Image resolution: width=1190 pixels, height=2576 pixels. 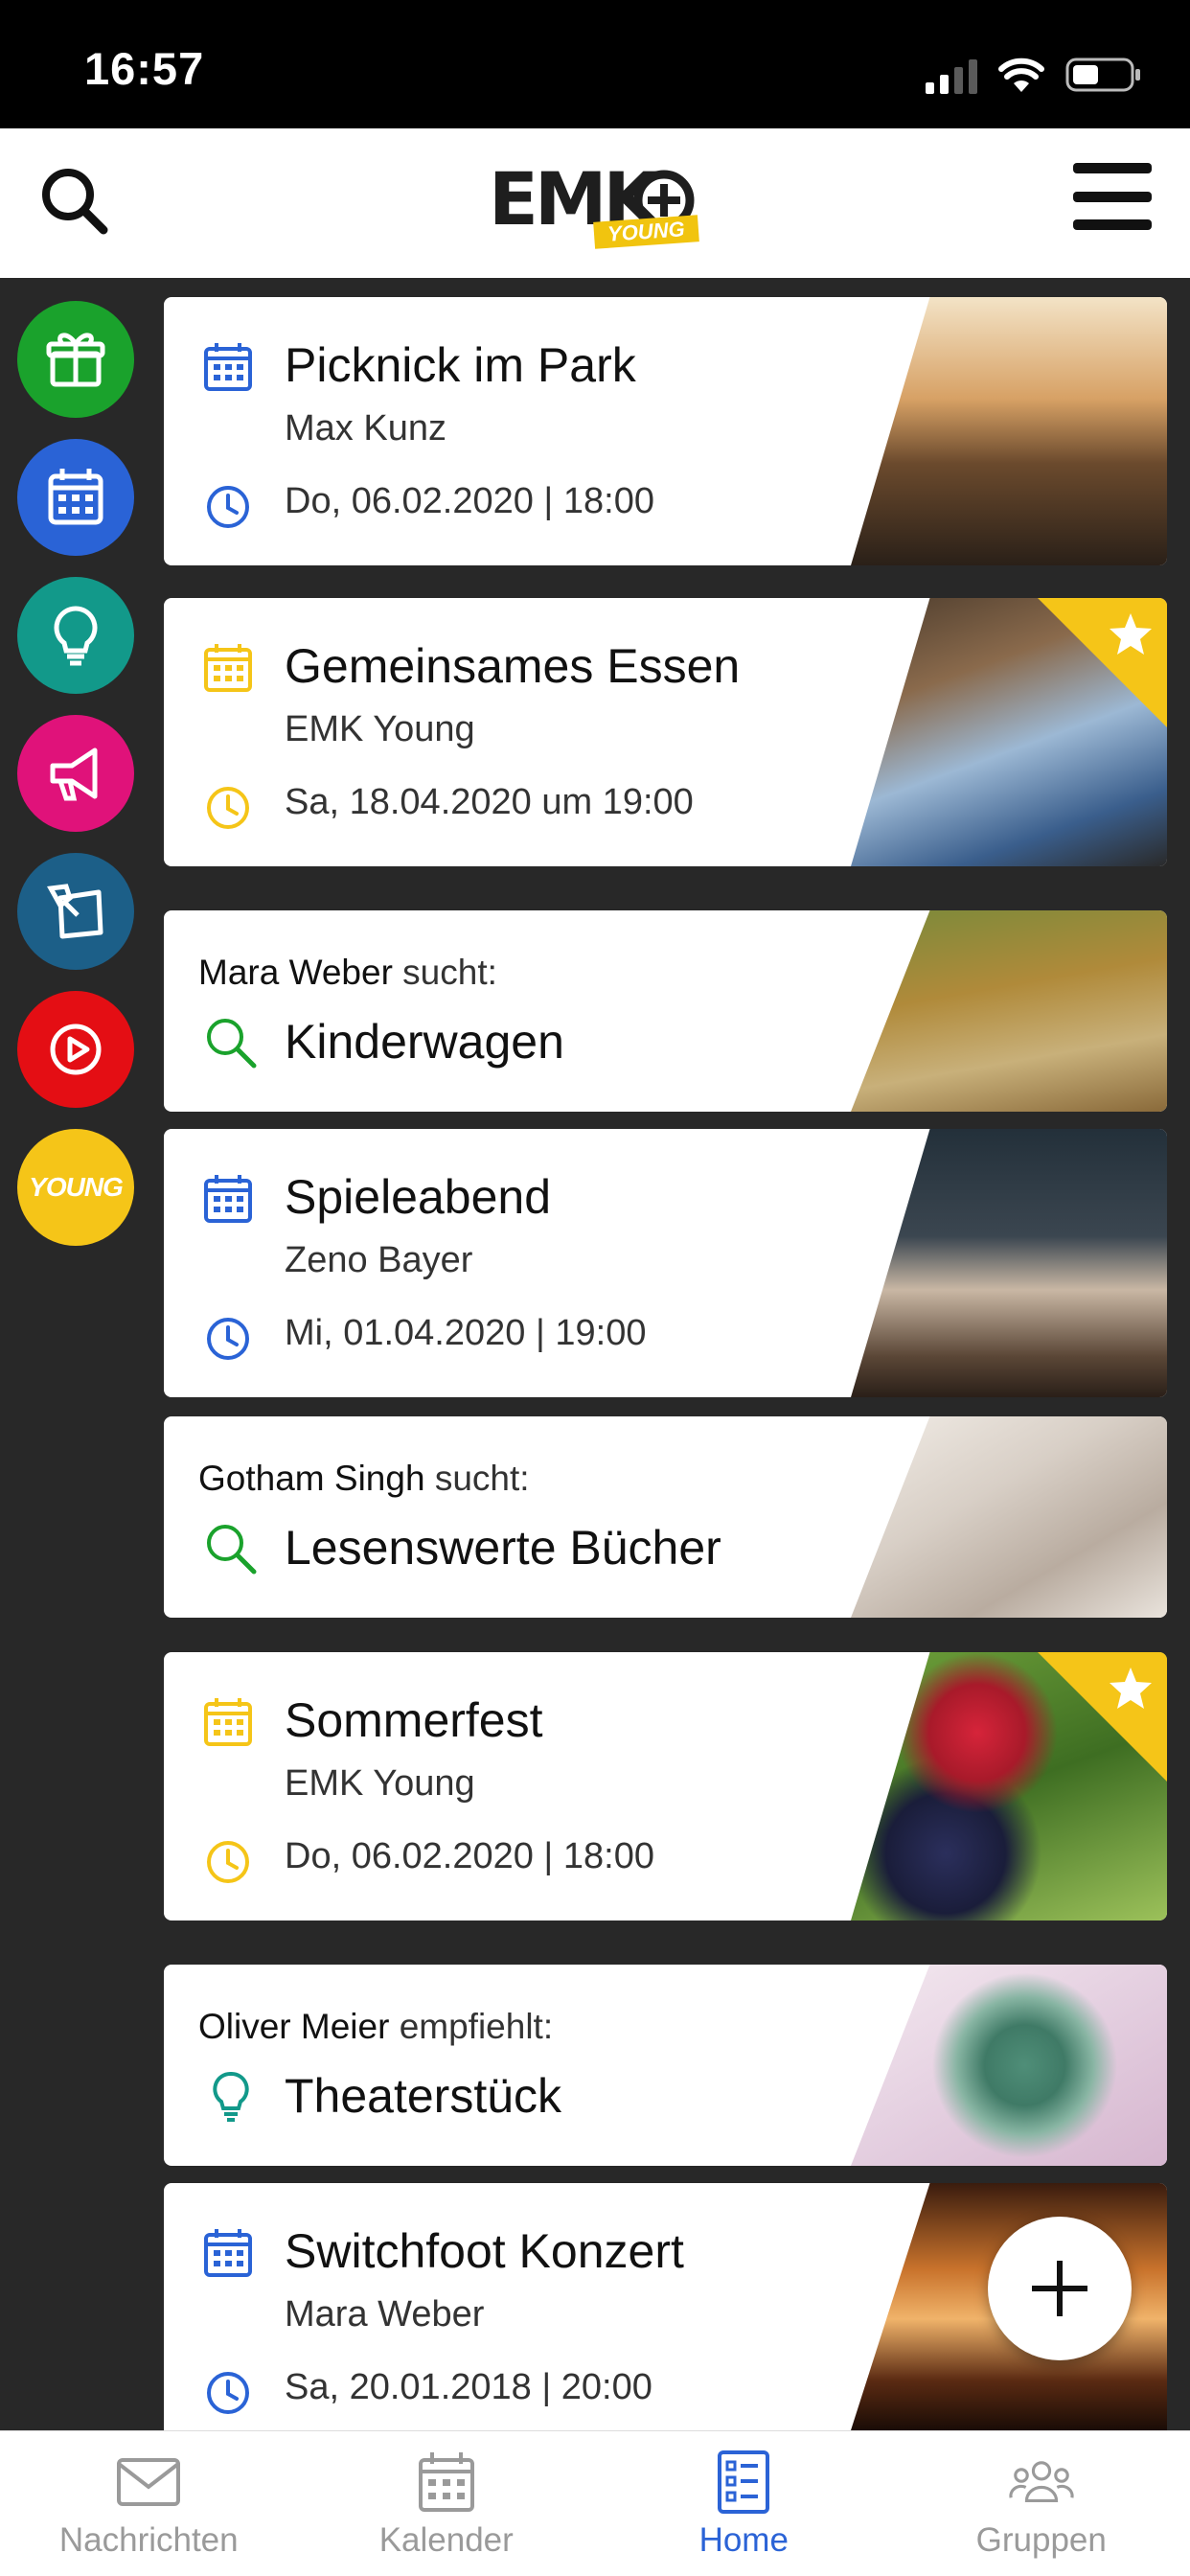 What do you see at coordinates (414, 1720) in the screenshot?
I see `event-title: Sommerfest` at bounding box center [414, 1720].